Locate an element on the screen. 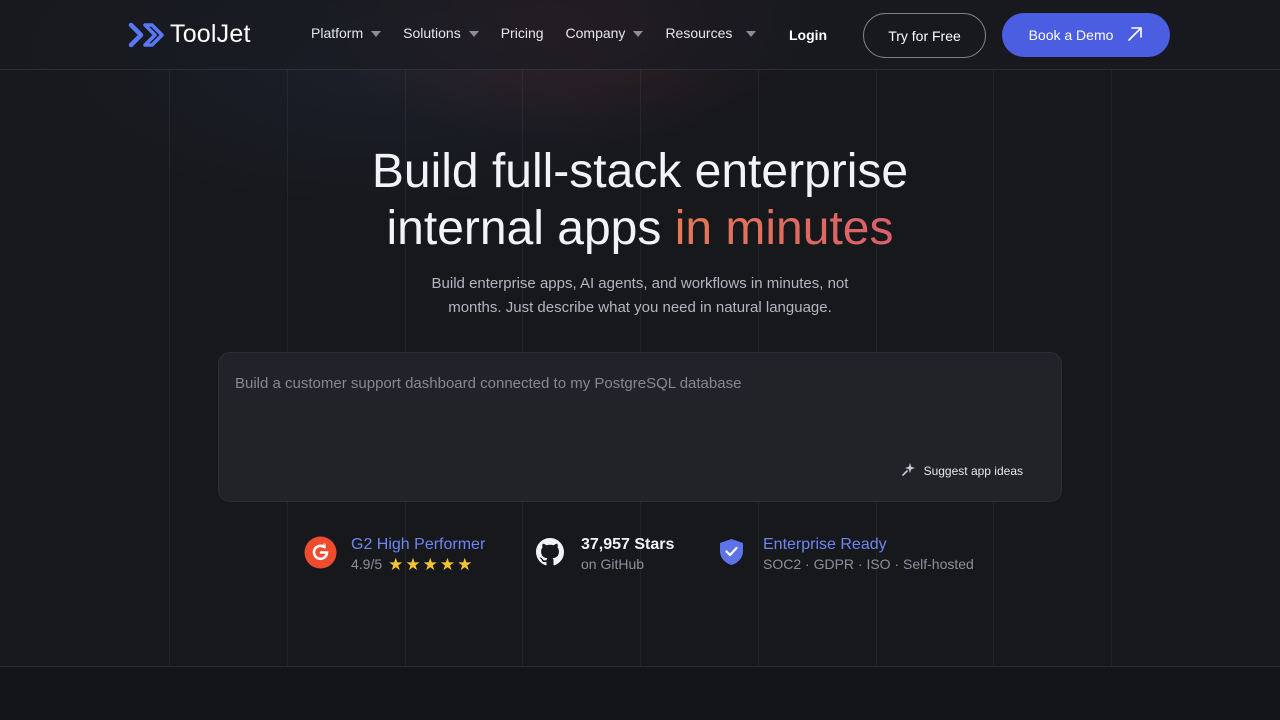 This screenshot has width=1280, height=720. nav-item-company: Company is located at coordinates (605, 33).